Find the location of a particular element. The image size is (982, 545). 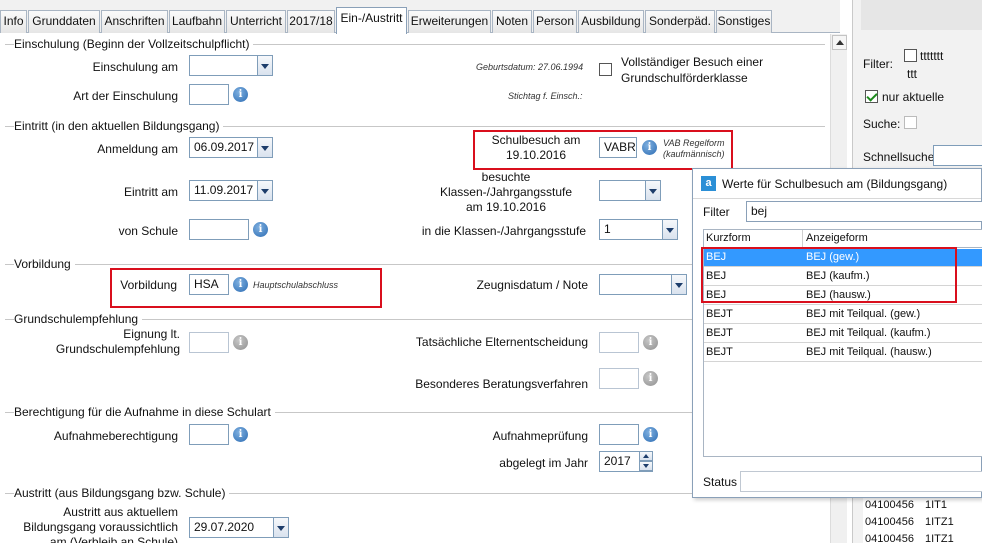

tab-grunddaten: Grunddaten is located at coordinates (64, 21).